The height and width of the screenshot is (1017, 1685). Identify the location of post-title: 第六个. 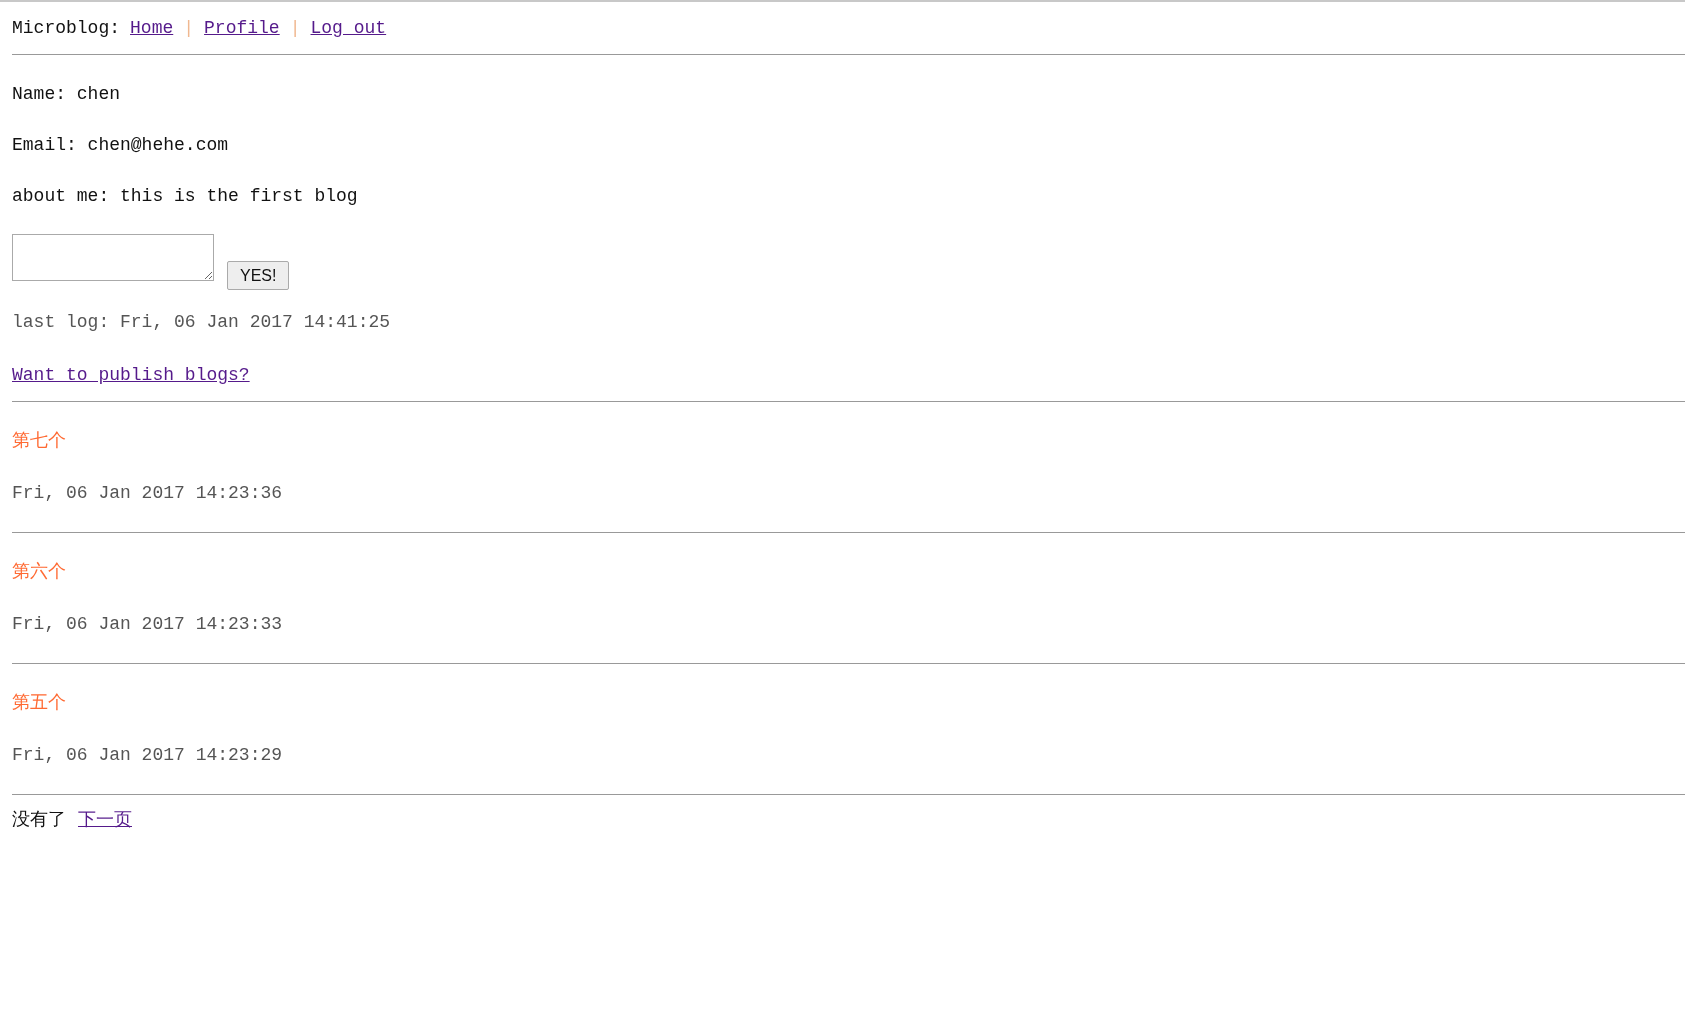
(39, 572).